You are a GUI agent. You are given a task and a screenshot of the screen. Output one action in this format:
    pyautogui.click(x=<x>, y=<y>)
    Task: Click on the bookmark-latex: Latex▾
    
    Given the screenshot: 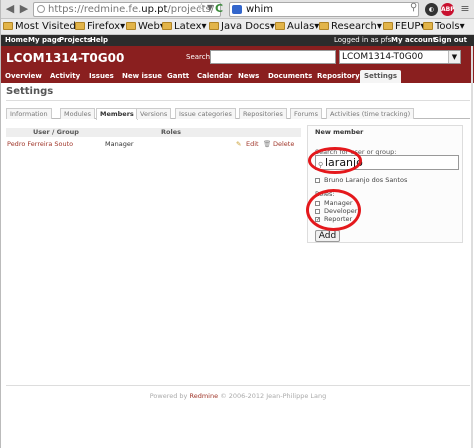 What is the action you would take?
    pyautogui.click(x=184, y=27)
    